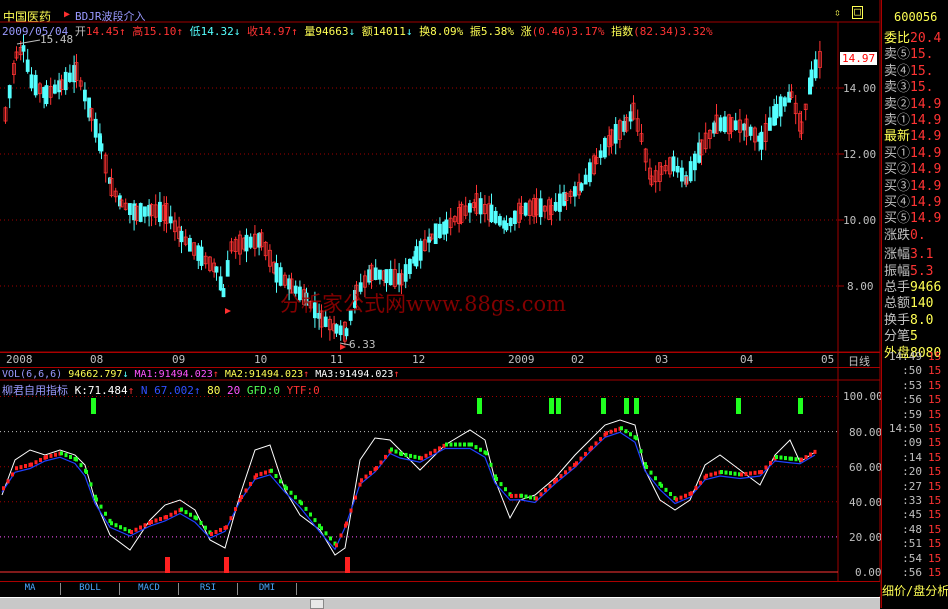 This screenshot has width=948, height=609. What do you see at coordinates (922, 500) in the screenshot?
I see `tick-row: :33 15` at bounding box center [922, 500].